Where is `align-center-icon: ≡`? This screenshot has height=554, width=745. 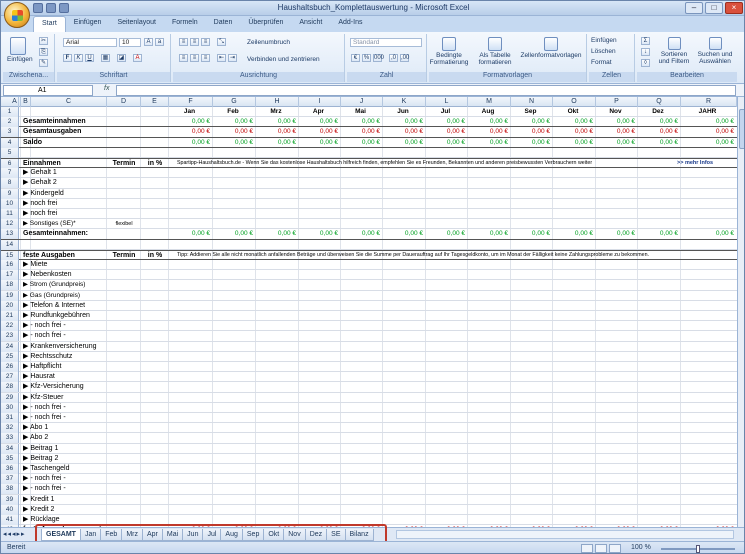
align-center-icon: ≡ is located at coordinates (194, 58).